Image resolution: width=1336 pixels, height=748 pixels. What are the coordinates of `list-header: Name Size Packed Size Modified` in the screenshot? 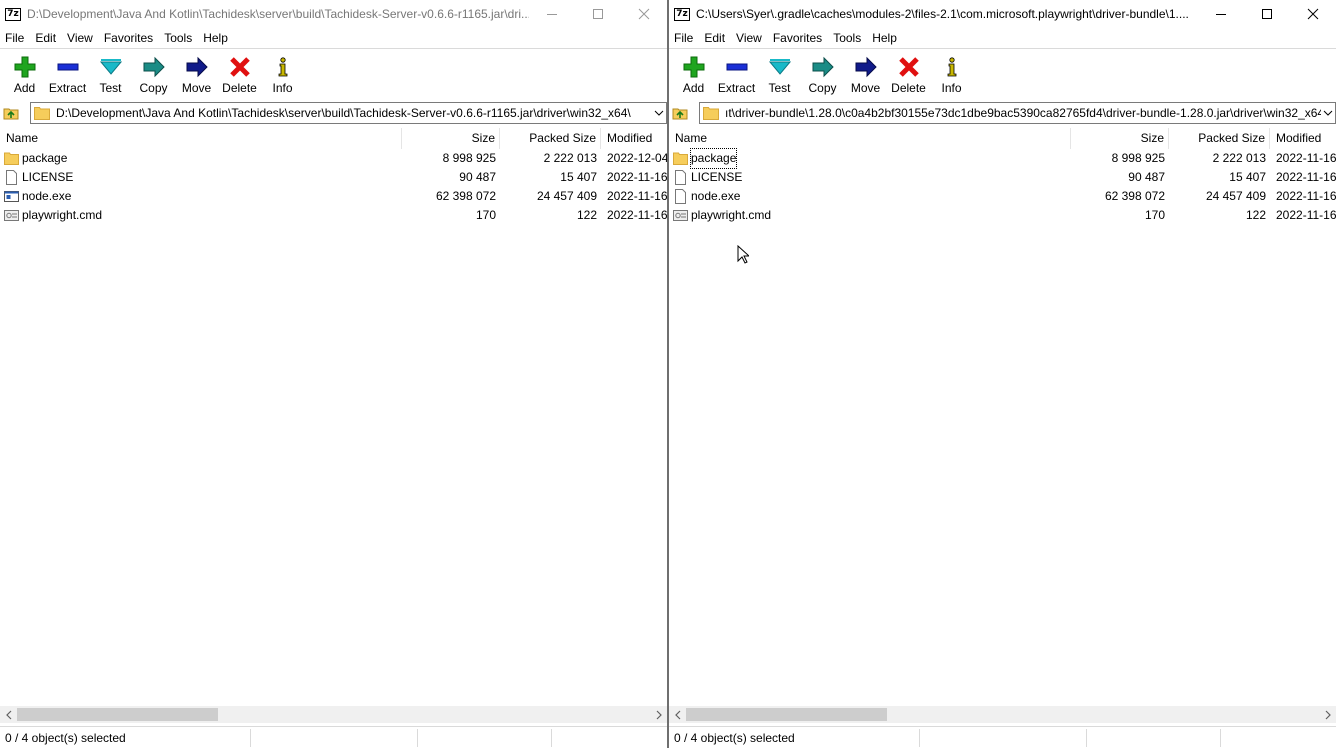 It's located at (333, 138).